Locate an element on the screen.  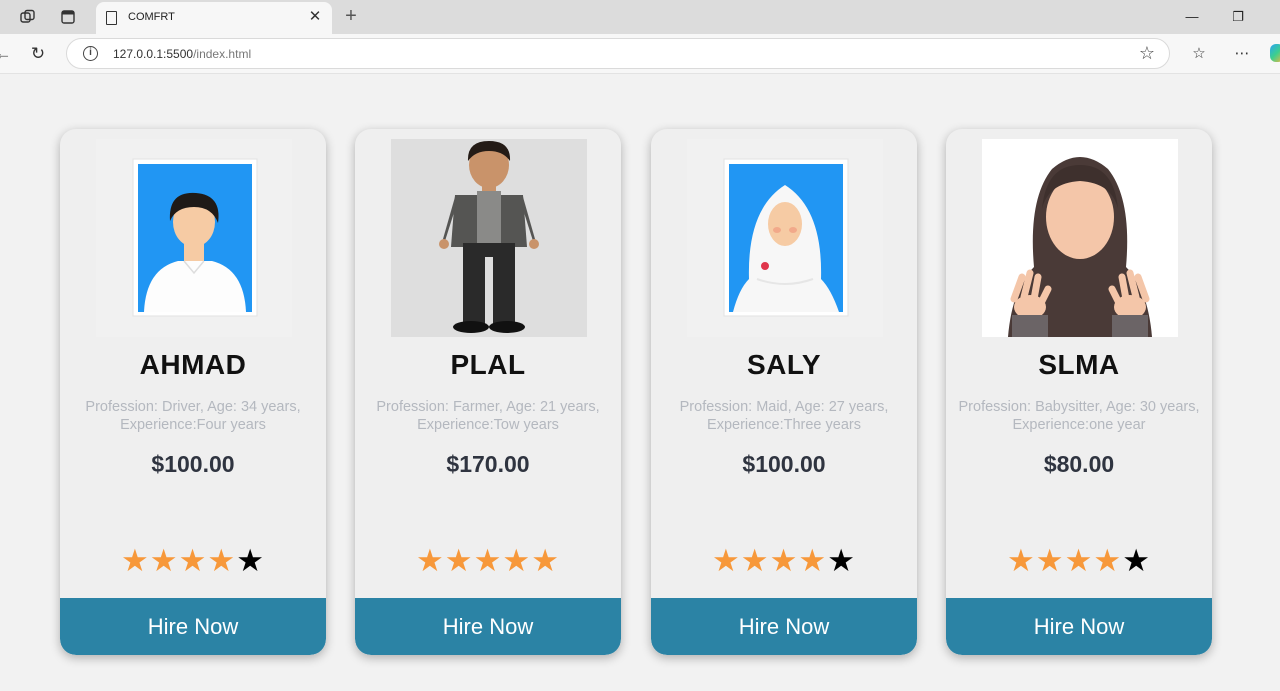
description-line-2: Experience:Four years is located at coordinates (193, 425).